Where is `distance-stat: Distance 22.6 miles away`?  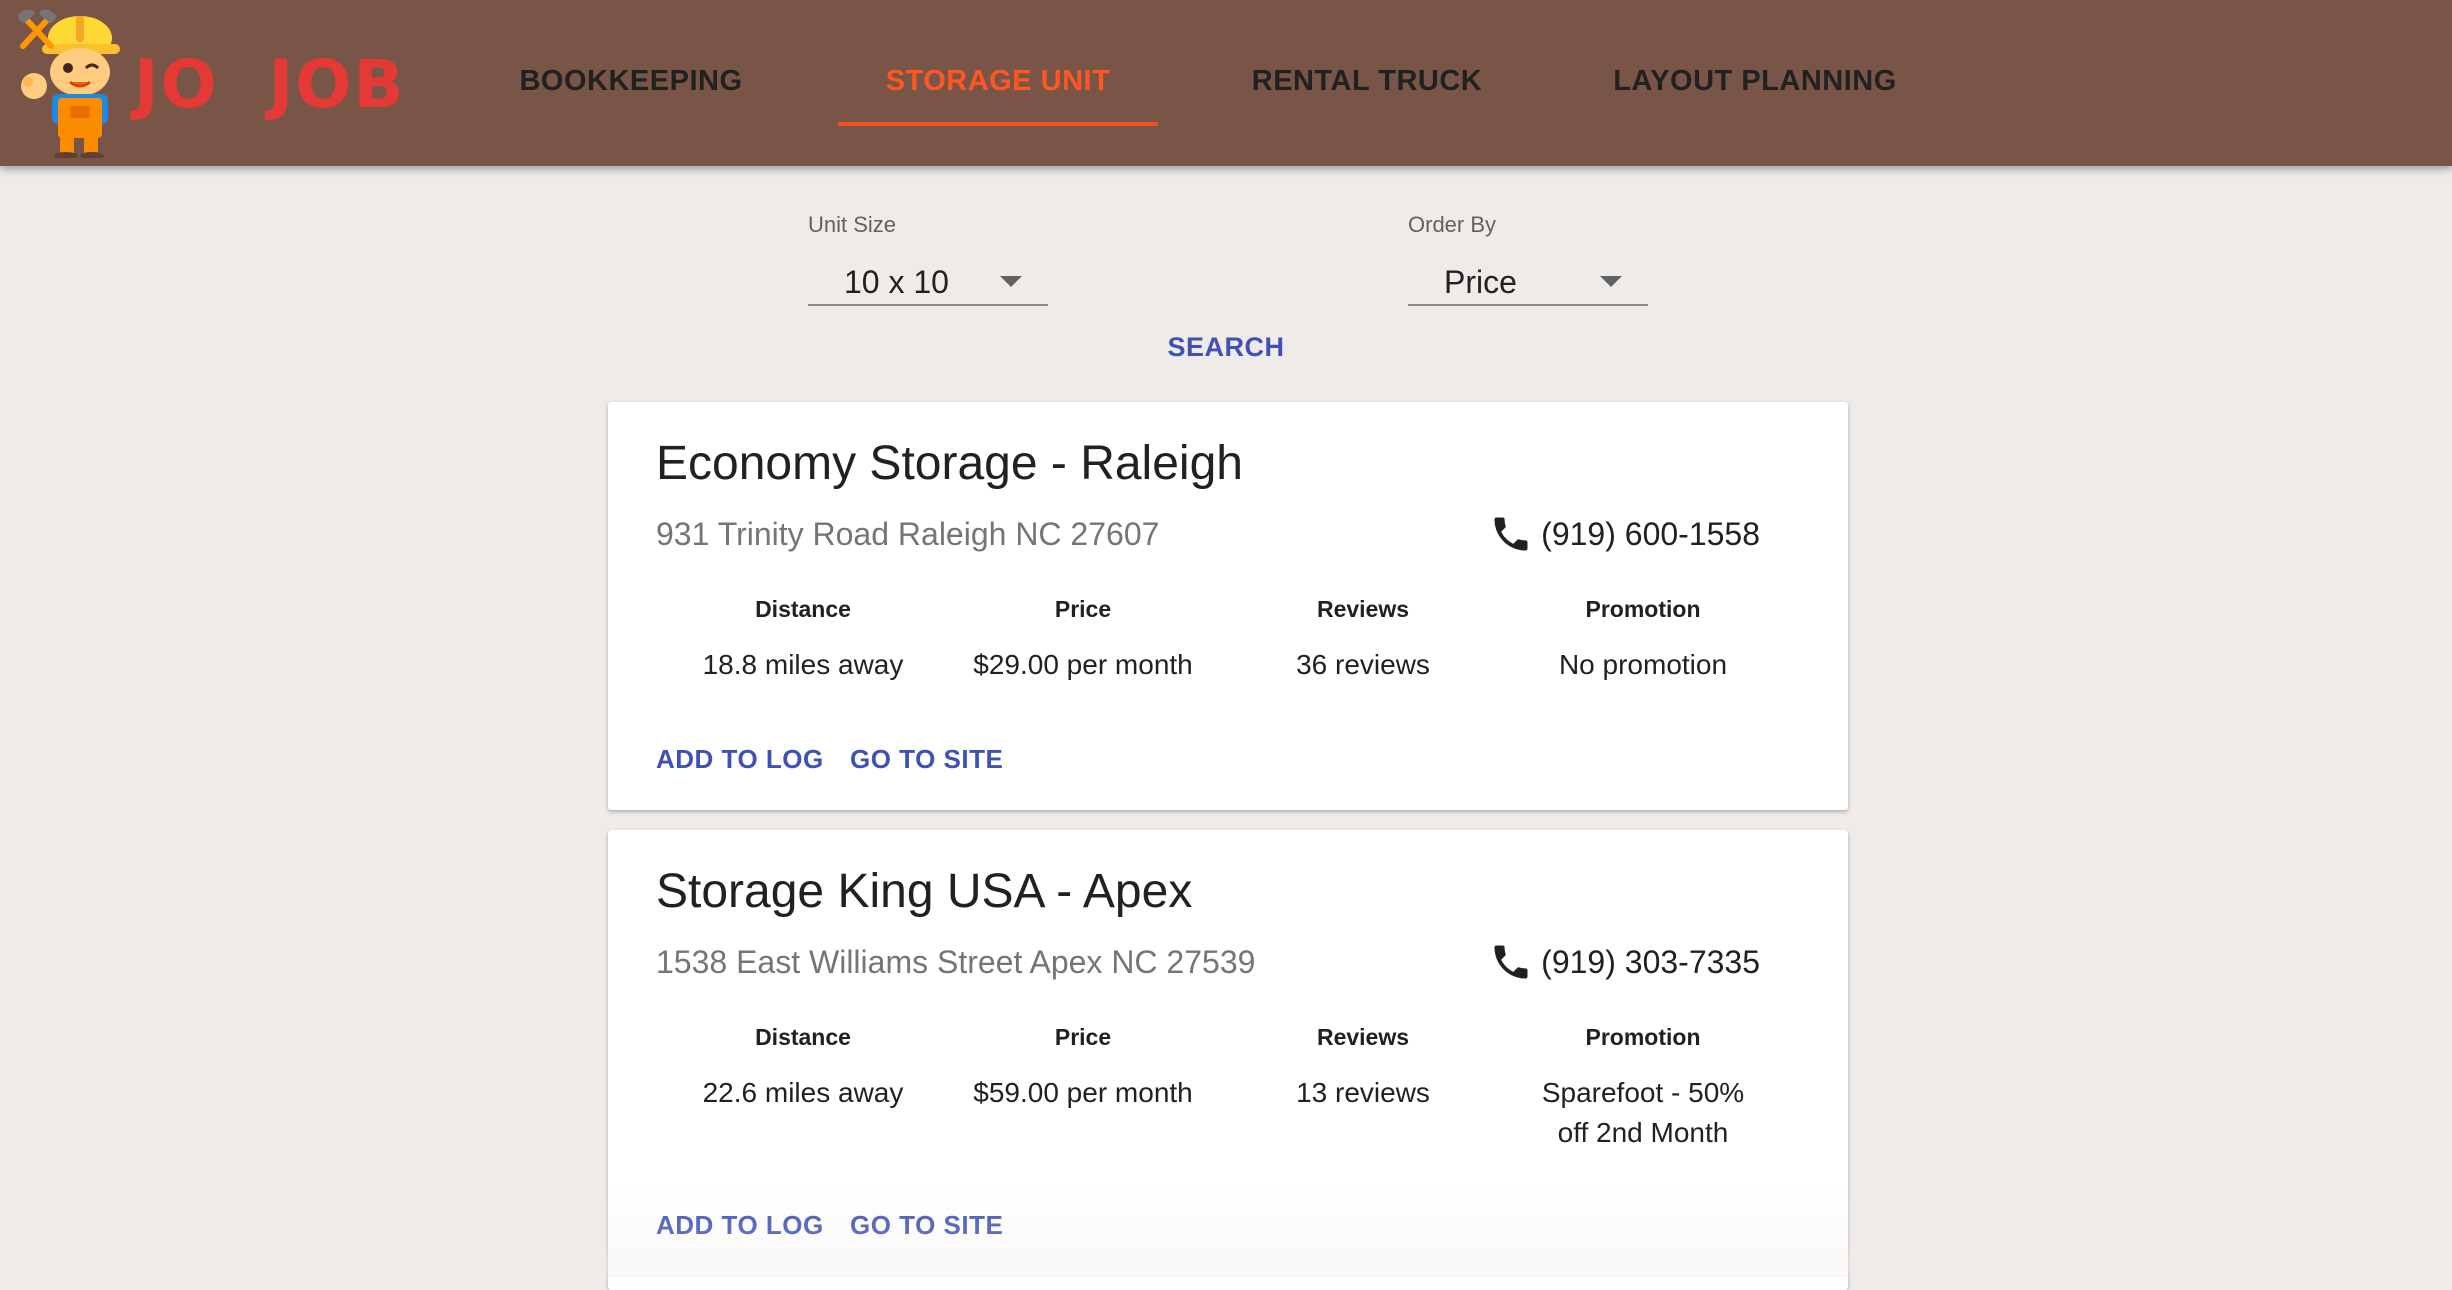 distance-stat: Distance 22.6 miles away is located at coordinates (803, 1068).